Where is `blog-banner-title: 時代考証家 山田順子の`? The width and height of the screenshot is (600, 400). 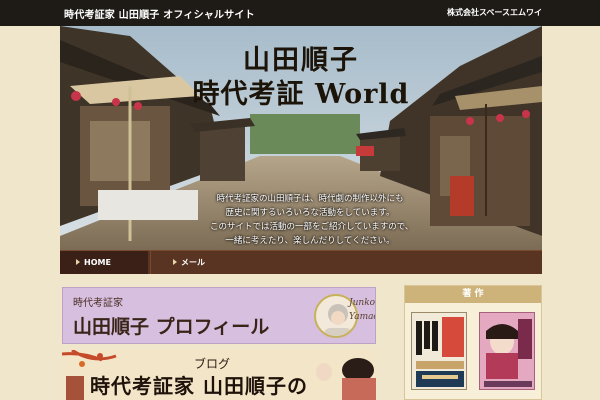
blog-banner-title: 時代考証家 山田順子の is located at coordinates (199, 386).